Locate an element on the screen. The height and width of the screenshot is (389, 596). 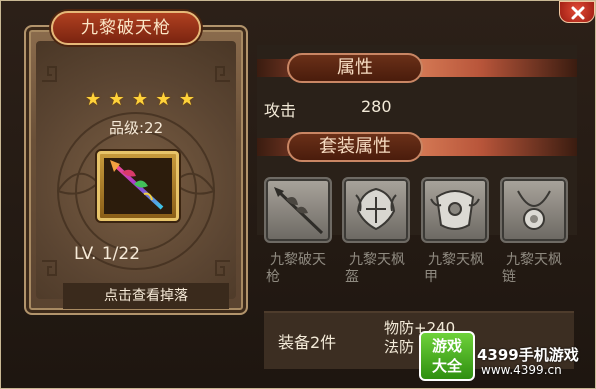
set-piece-name-line: 盔 is located at coordinates (352, 277).